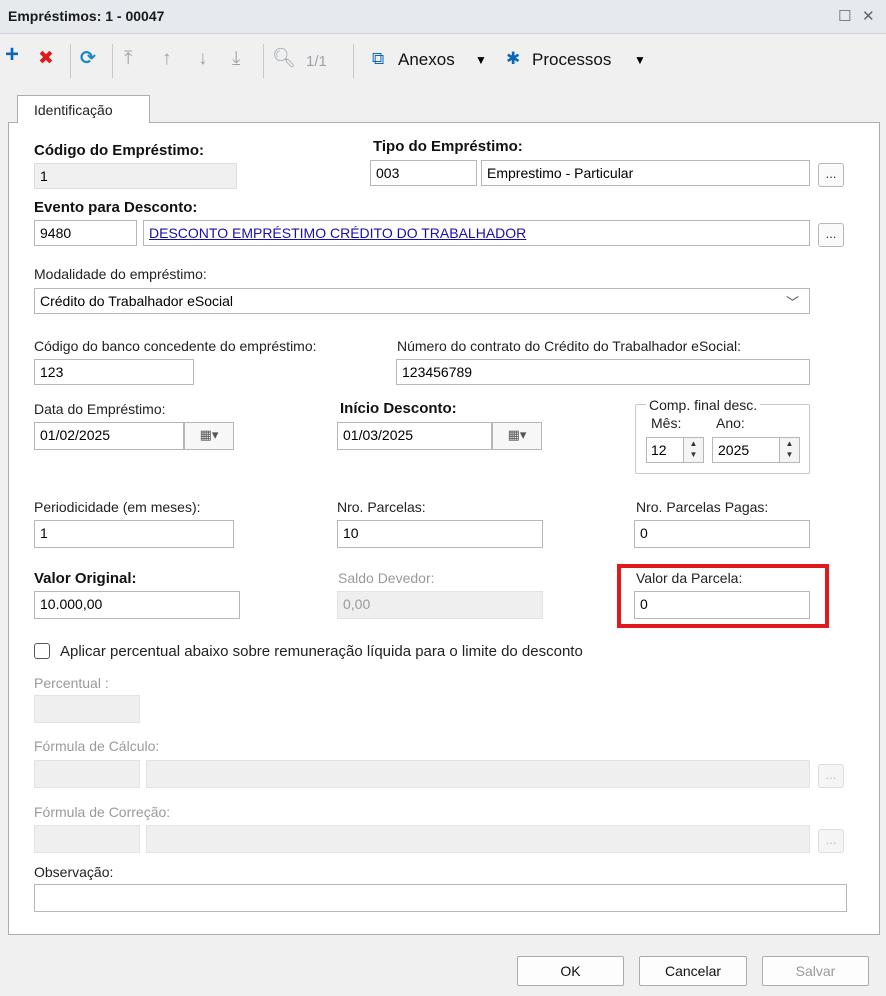 This screenshot has width=886, height=996. What do you see at coordinates (120, 274) in the screenshot?
I see `modalidade-label: Modalidade do empréstimo:` at bounding box center [120, 274].